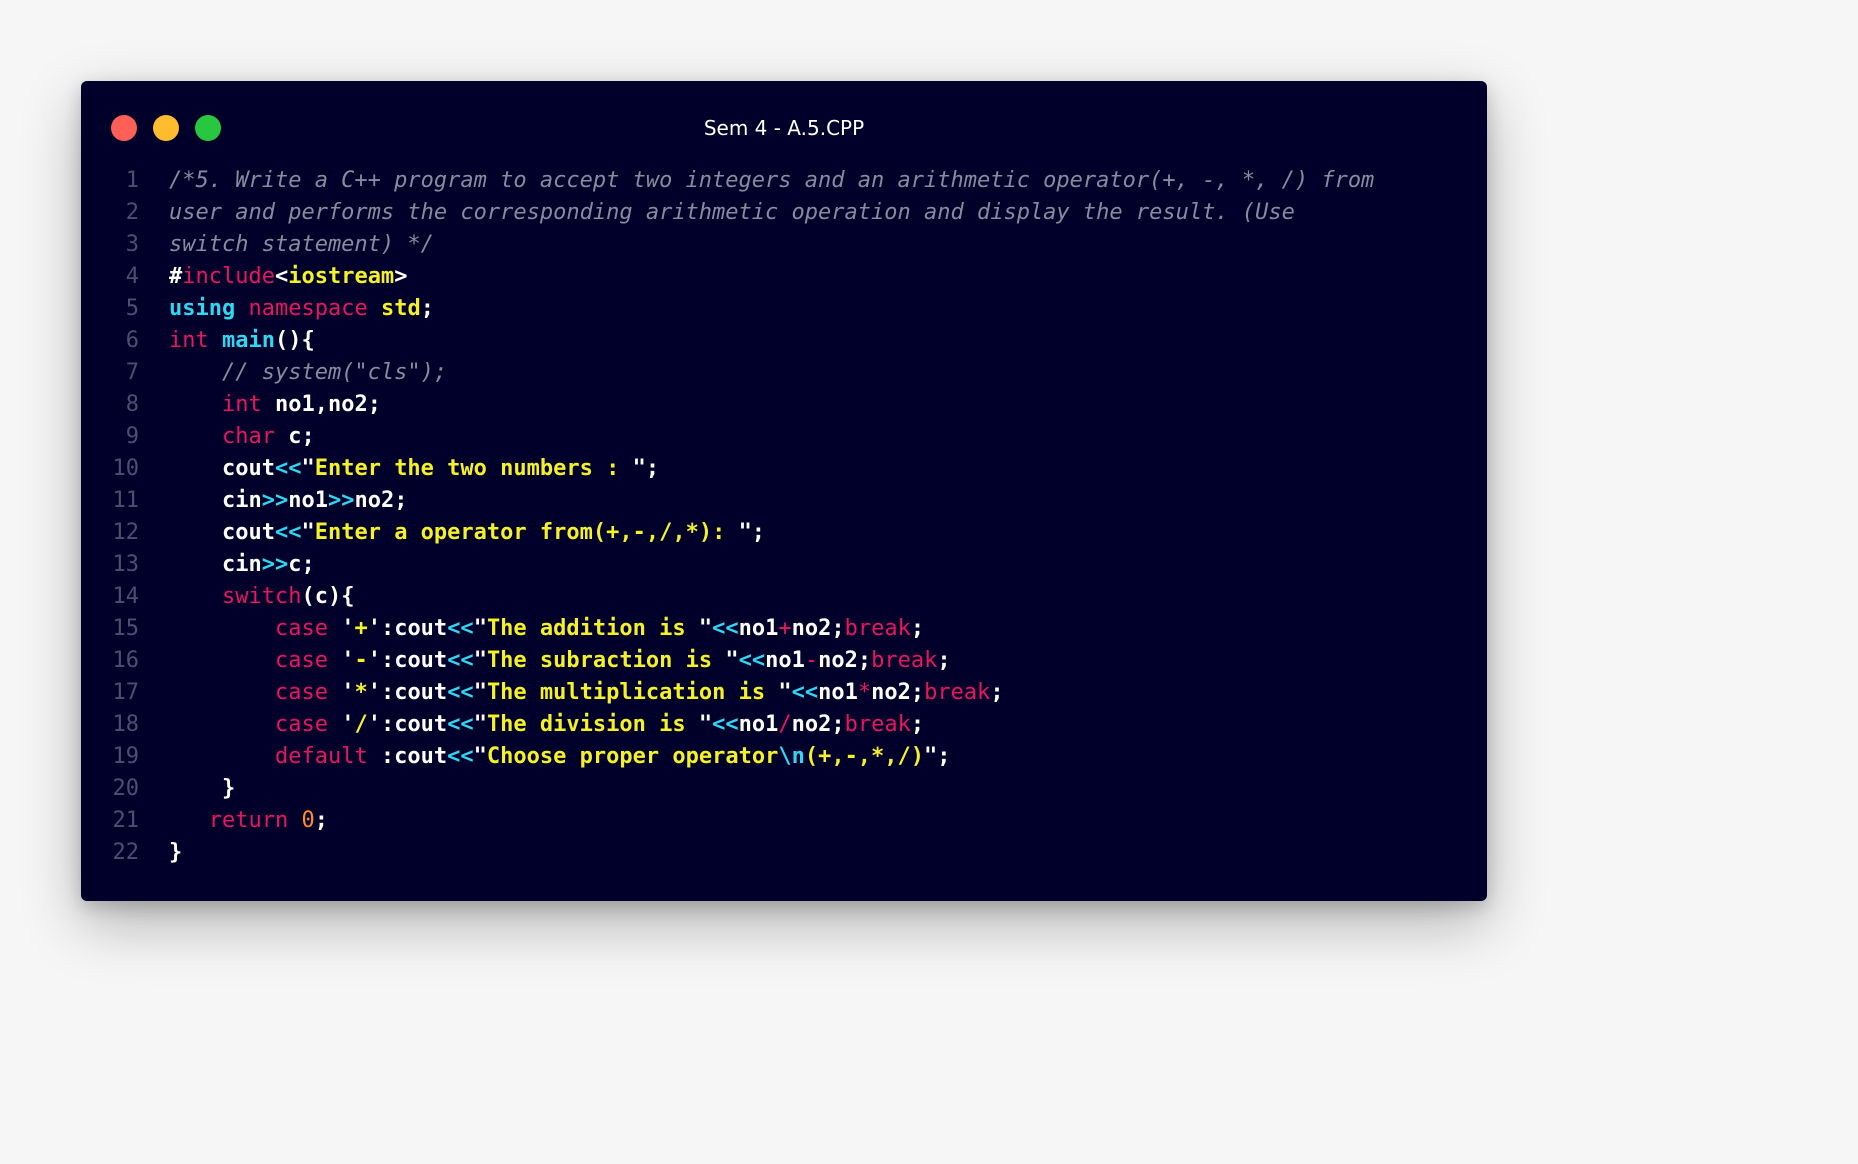 This screenshot has width=1858, height=1164. I want to click on line-number: 8, so click(132, 404).